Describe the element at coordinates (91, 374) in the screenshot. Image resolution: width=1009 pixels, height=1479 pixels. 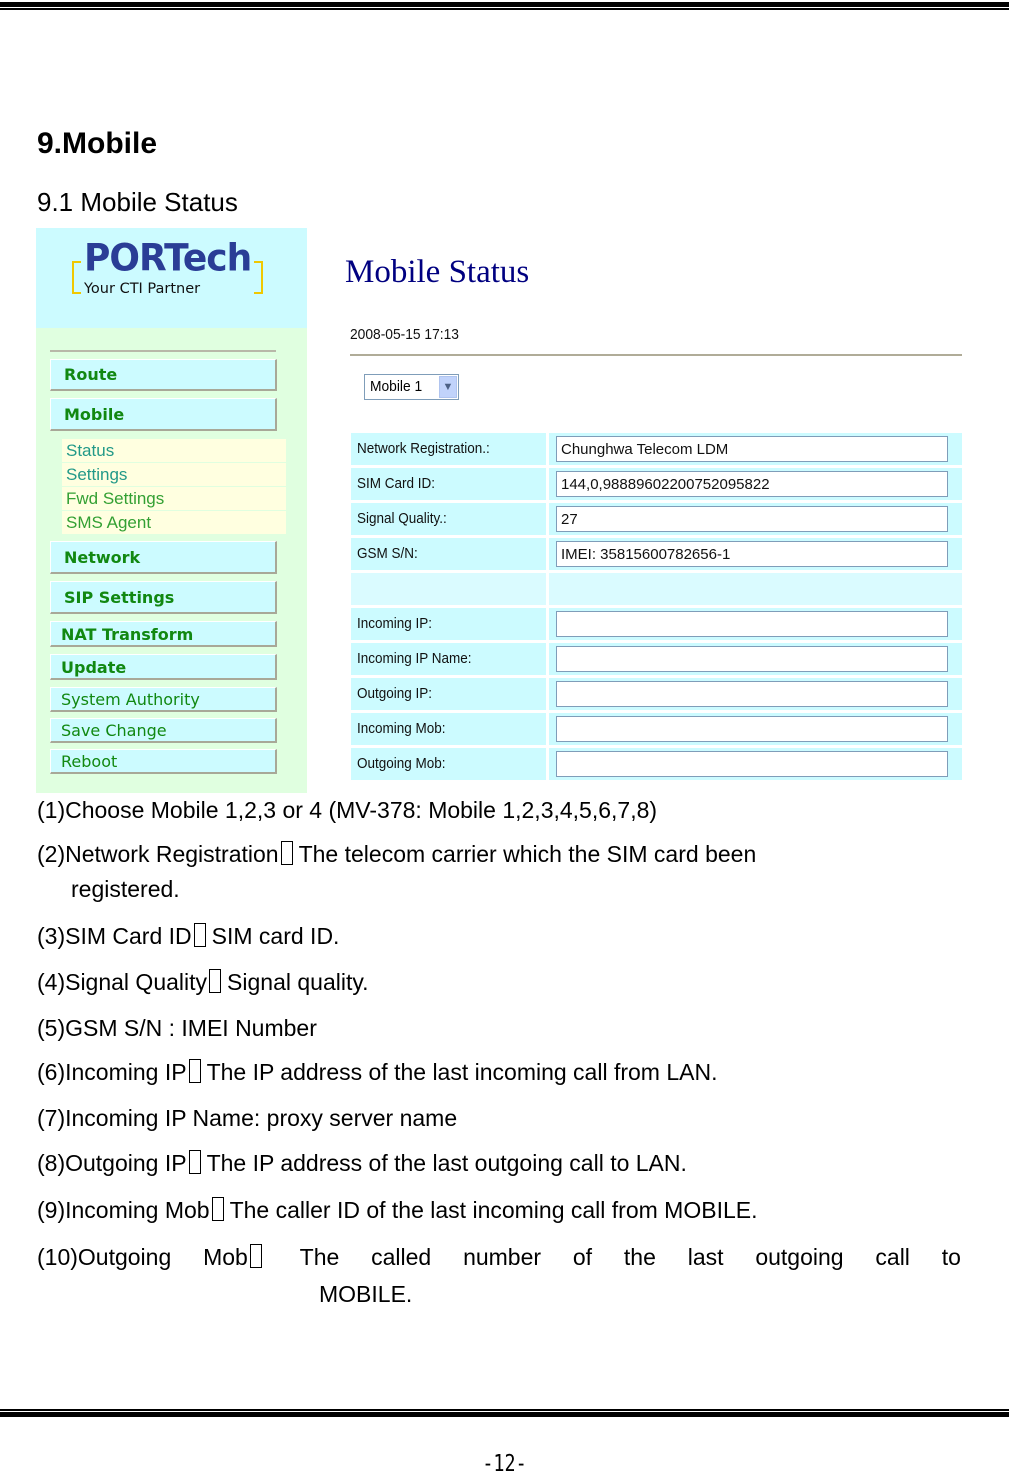
I see `nav-route-label: Route` at that location.